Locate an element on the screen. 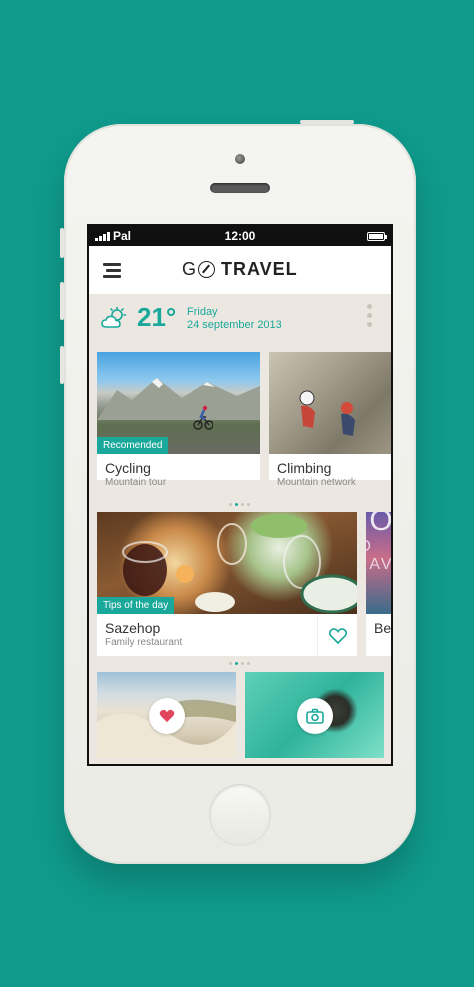  like-button is located at coordinates (167, 716).